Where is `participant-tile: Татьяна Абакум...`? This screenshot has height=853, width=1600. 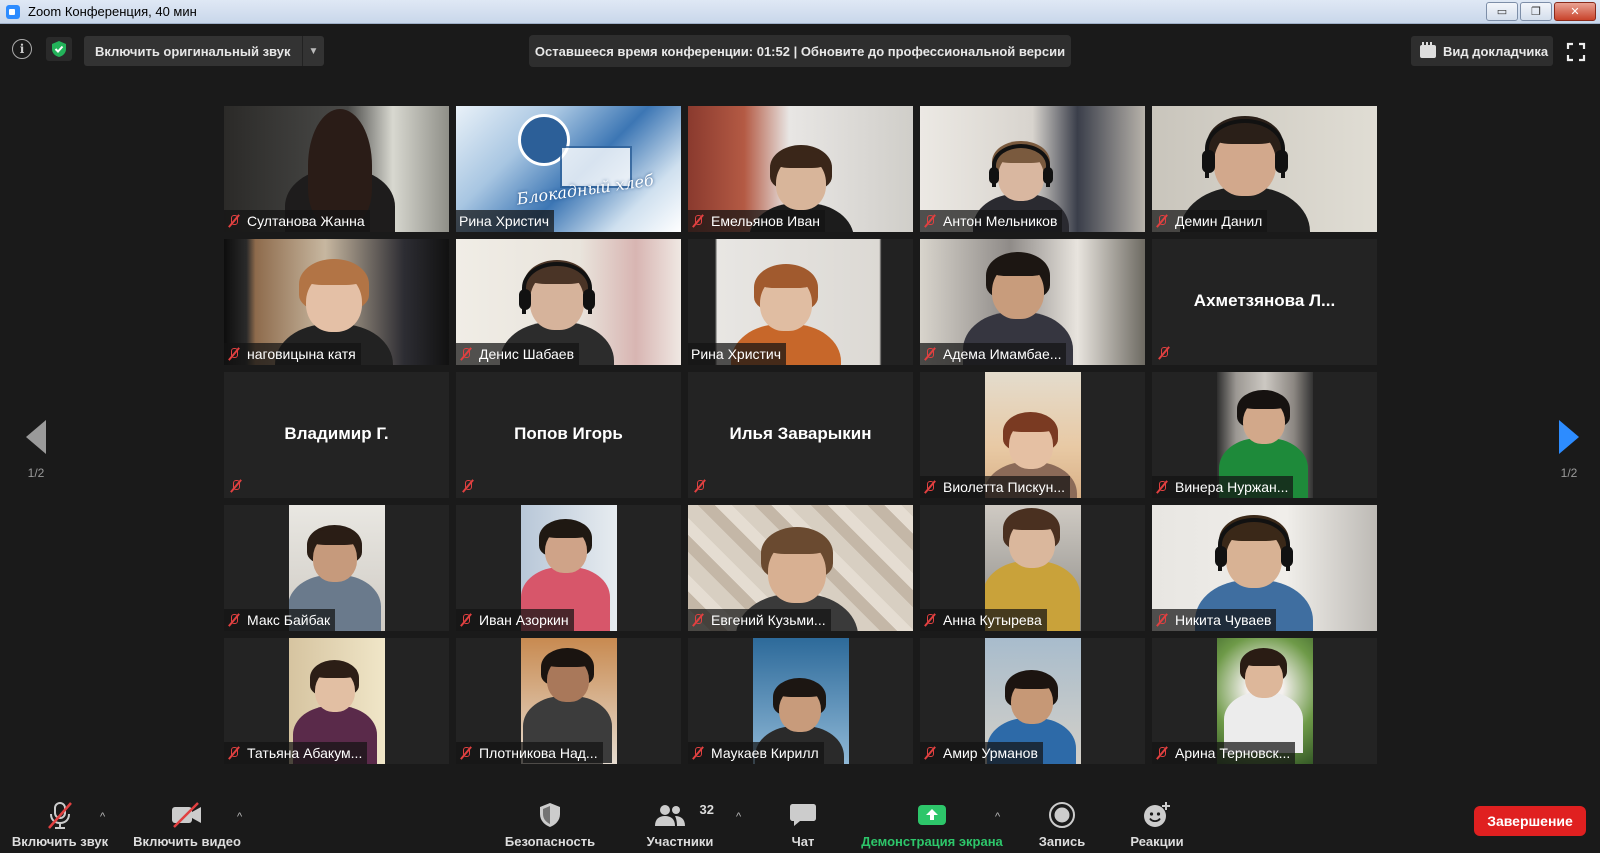 participant-tile: Татьяна Абакум... is located at coordinates (336, 701).